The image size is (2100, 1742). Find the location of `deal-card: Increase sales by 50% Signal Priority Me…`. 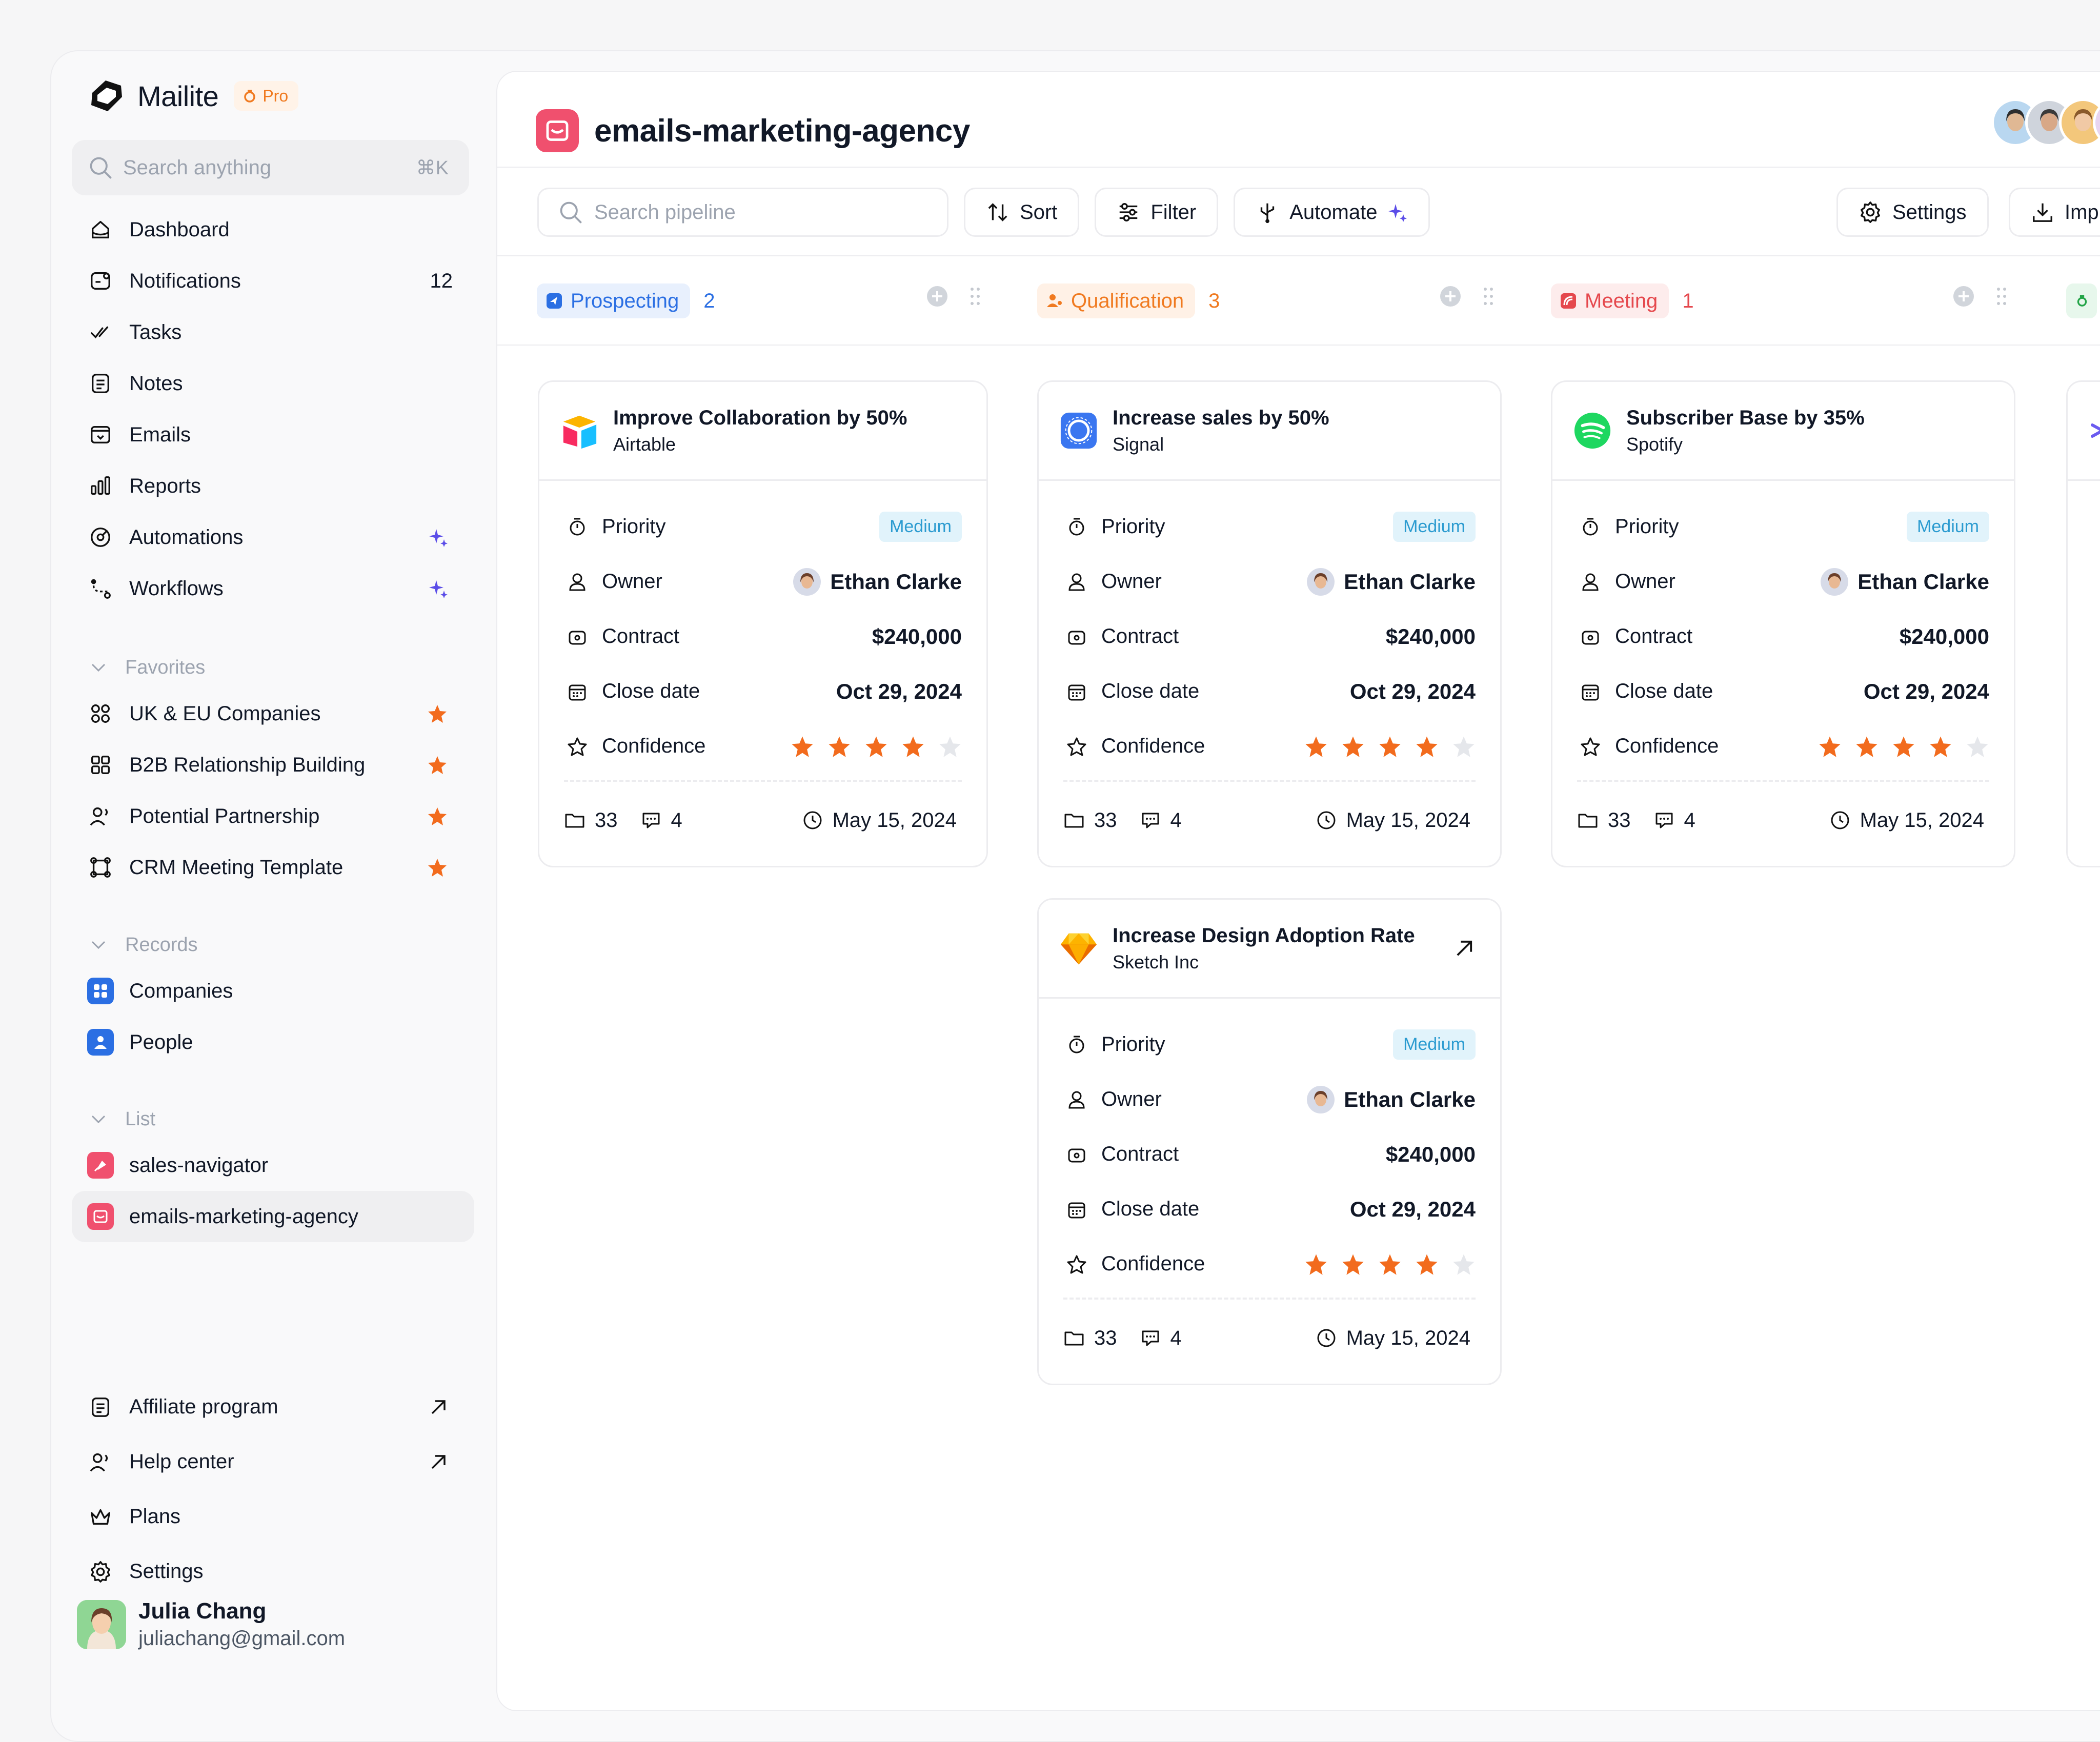

deal-card: Increase sales by 50% Signal Priority Me… is located at coordinates (1269, 623).